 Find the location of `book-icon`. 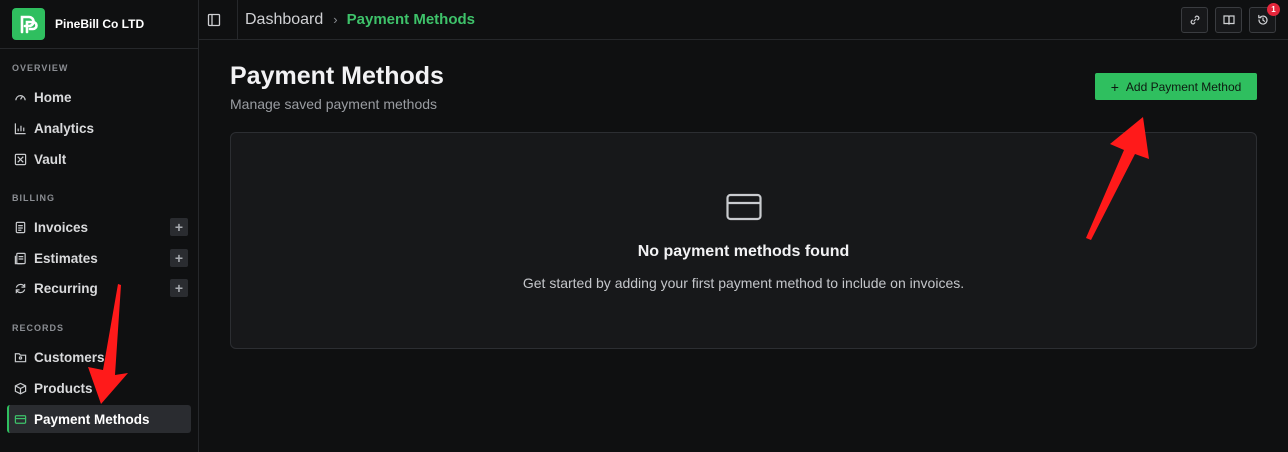

book-icon is located at coordinates (1228, 20).